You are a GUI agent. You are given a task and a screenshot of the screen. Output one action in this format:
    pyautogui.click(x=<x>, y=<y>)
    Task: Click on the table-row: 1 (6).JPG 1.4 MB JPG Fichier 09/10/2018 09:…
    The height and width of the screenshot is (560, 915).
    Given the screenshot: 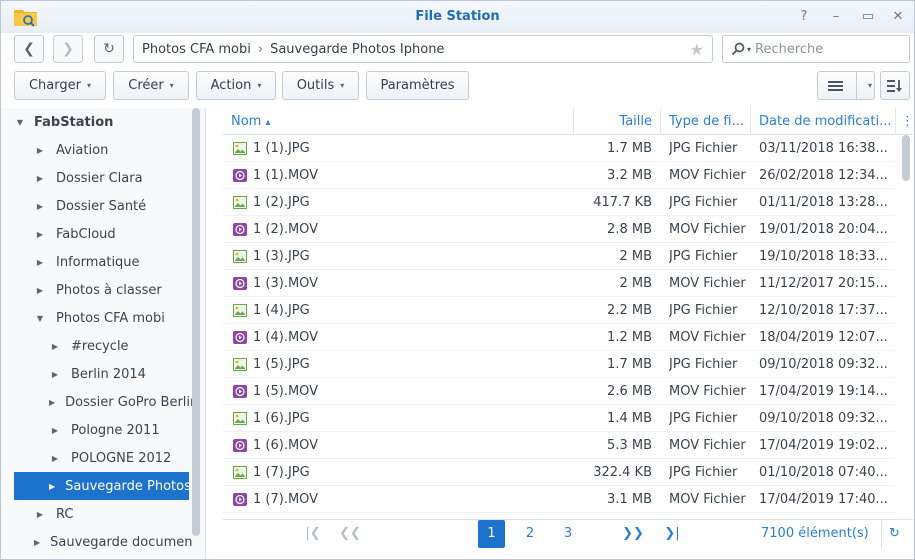 What is the action you would take?
    pyautogui.click(x=559, y=418)
    